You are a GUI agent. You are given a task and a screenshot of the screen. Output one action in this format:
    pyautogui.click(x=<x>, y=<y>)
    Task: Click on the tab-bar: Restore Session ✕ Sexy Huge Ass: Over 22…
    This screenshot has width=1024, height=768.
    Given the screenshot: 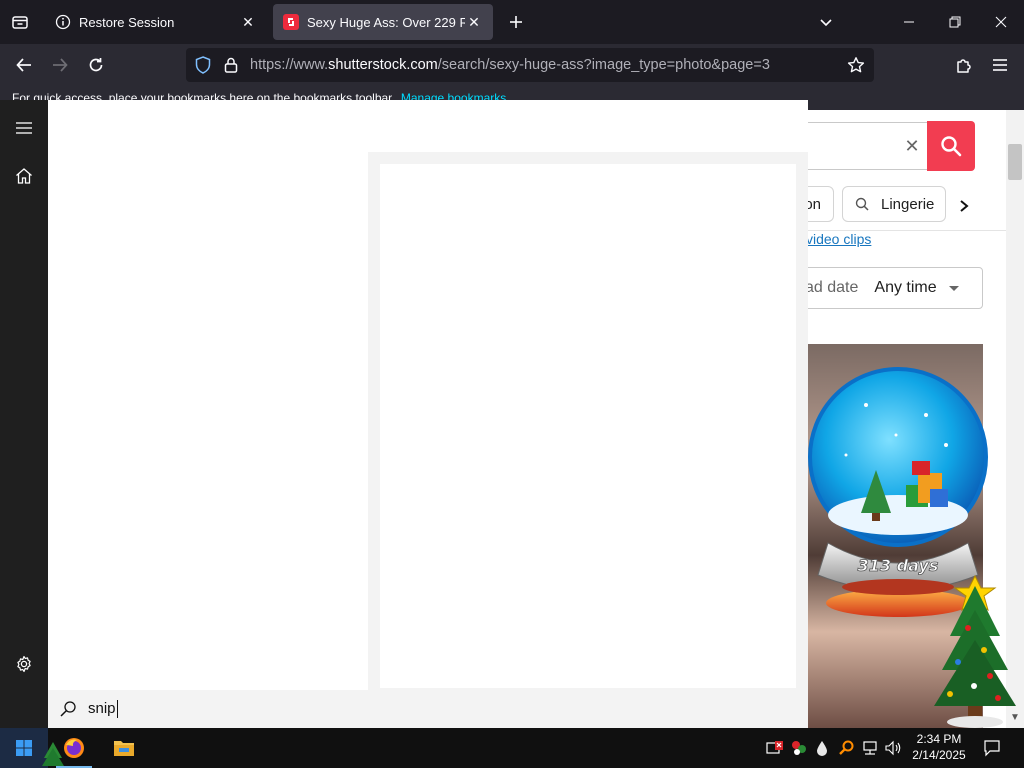 What is the action you would take?
    pyautogui.click(x=512, y=22)
    